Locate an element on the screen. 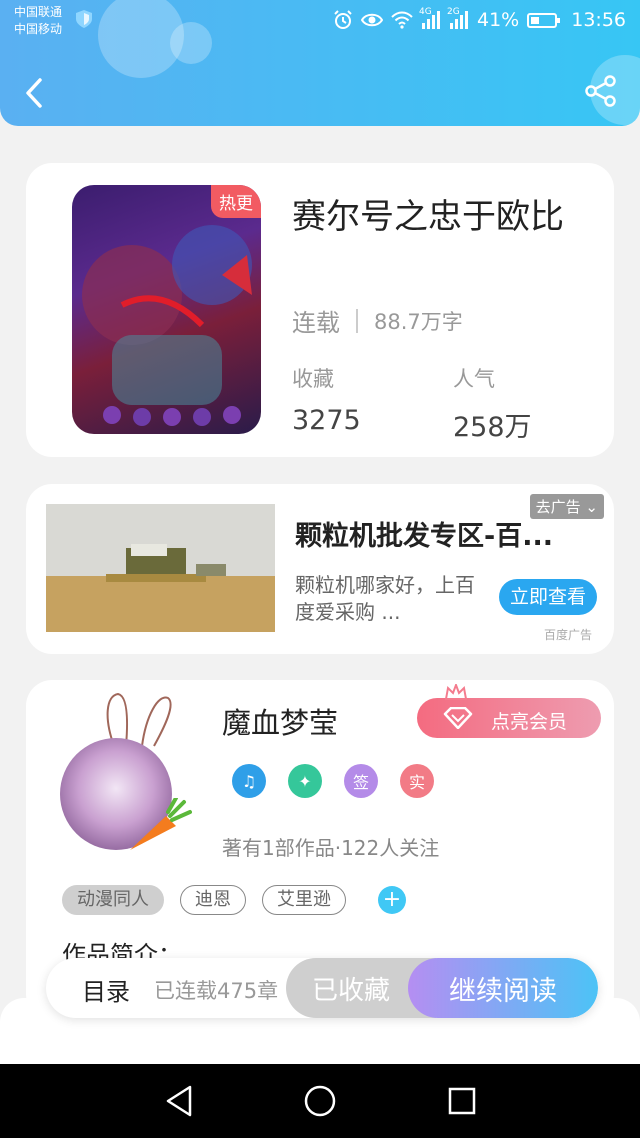  book-meta: 连载 88.7万字 is located at coordinates (377, 320).